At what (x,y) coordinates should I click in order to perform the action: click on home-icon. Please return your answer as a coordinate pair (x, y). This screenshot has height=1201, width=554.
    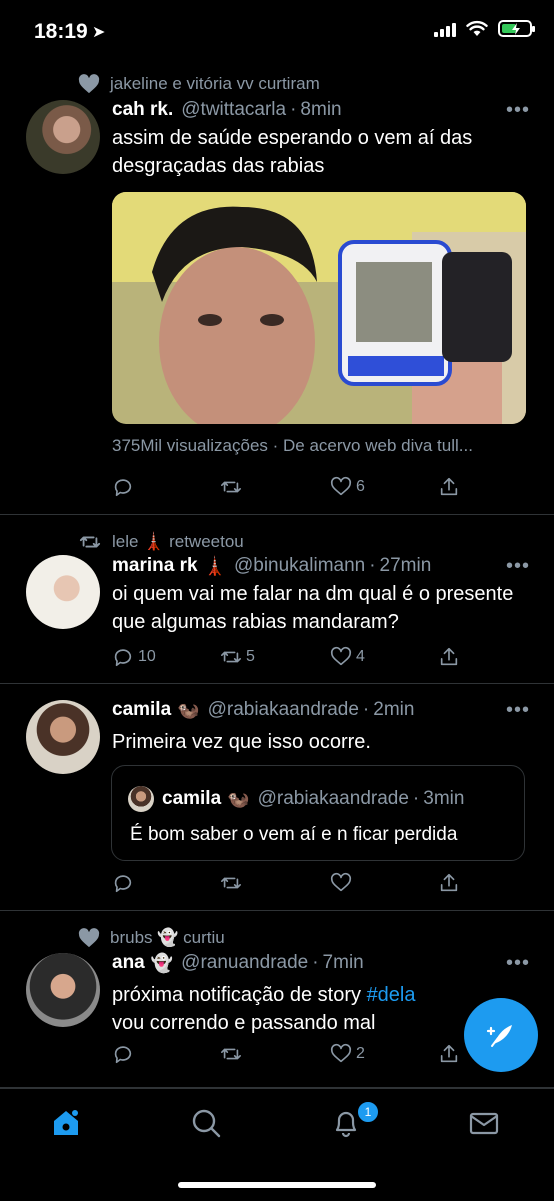
    Looking at the image, I should click on (66, 1122).